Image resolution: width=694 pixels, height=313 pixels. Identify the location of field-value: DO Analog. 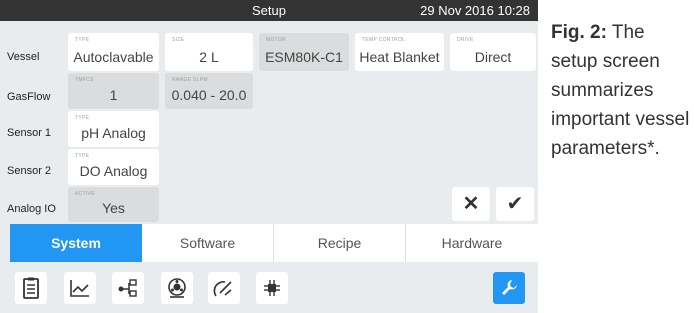
(113, 171).